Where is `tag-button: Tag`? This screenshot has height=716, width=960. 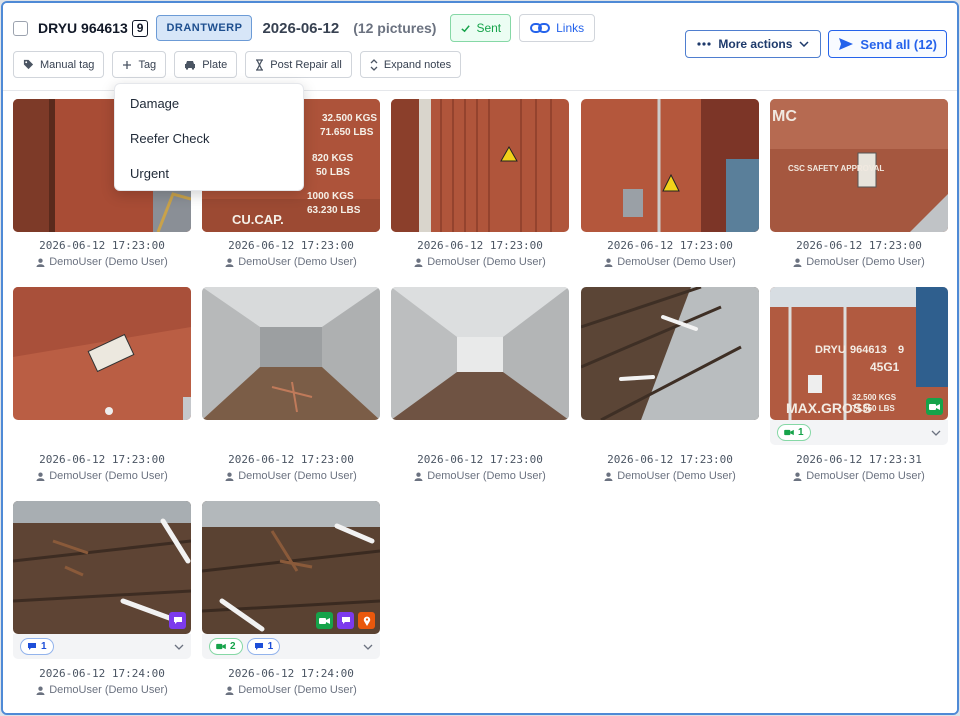 tag-button: Tag is located at coordinates (139, 64).